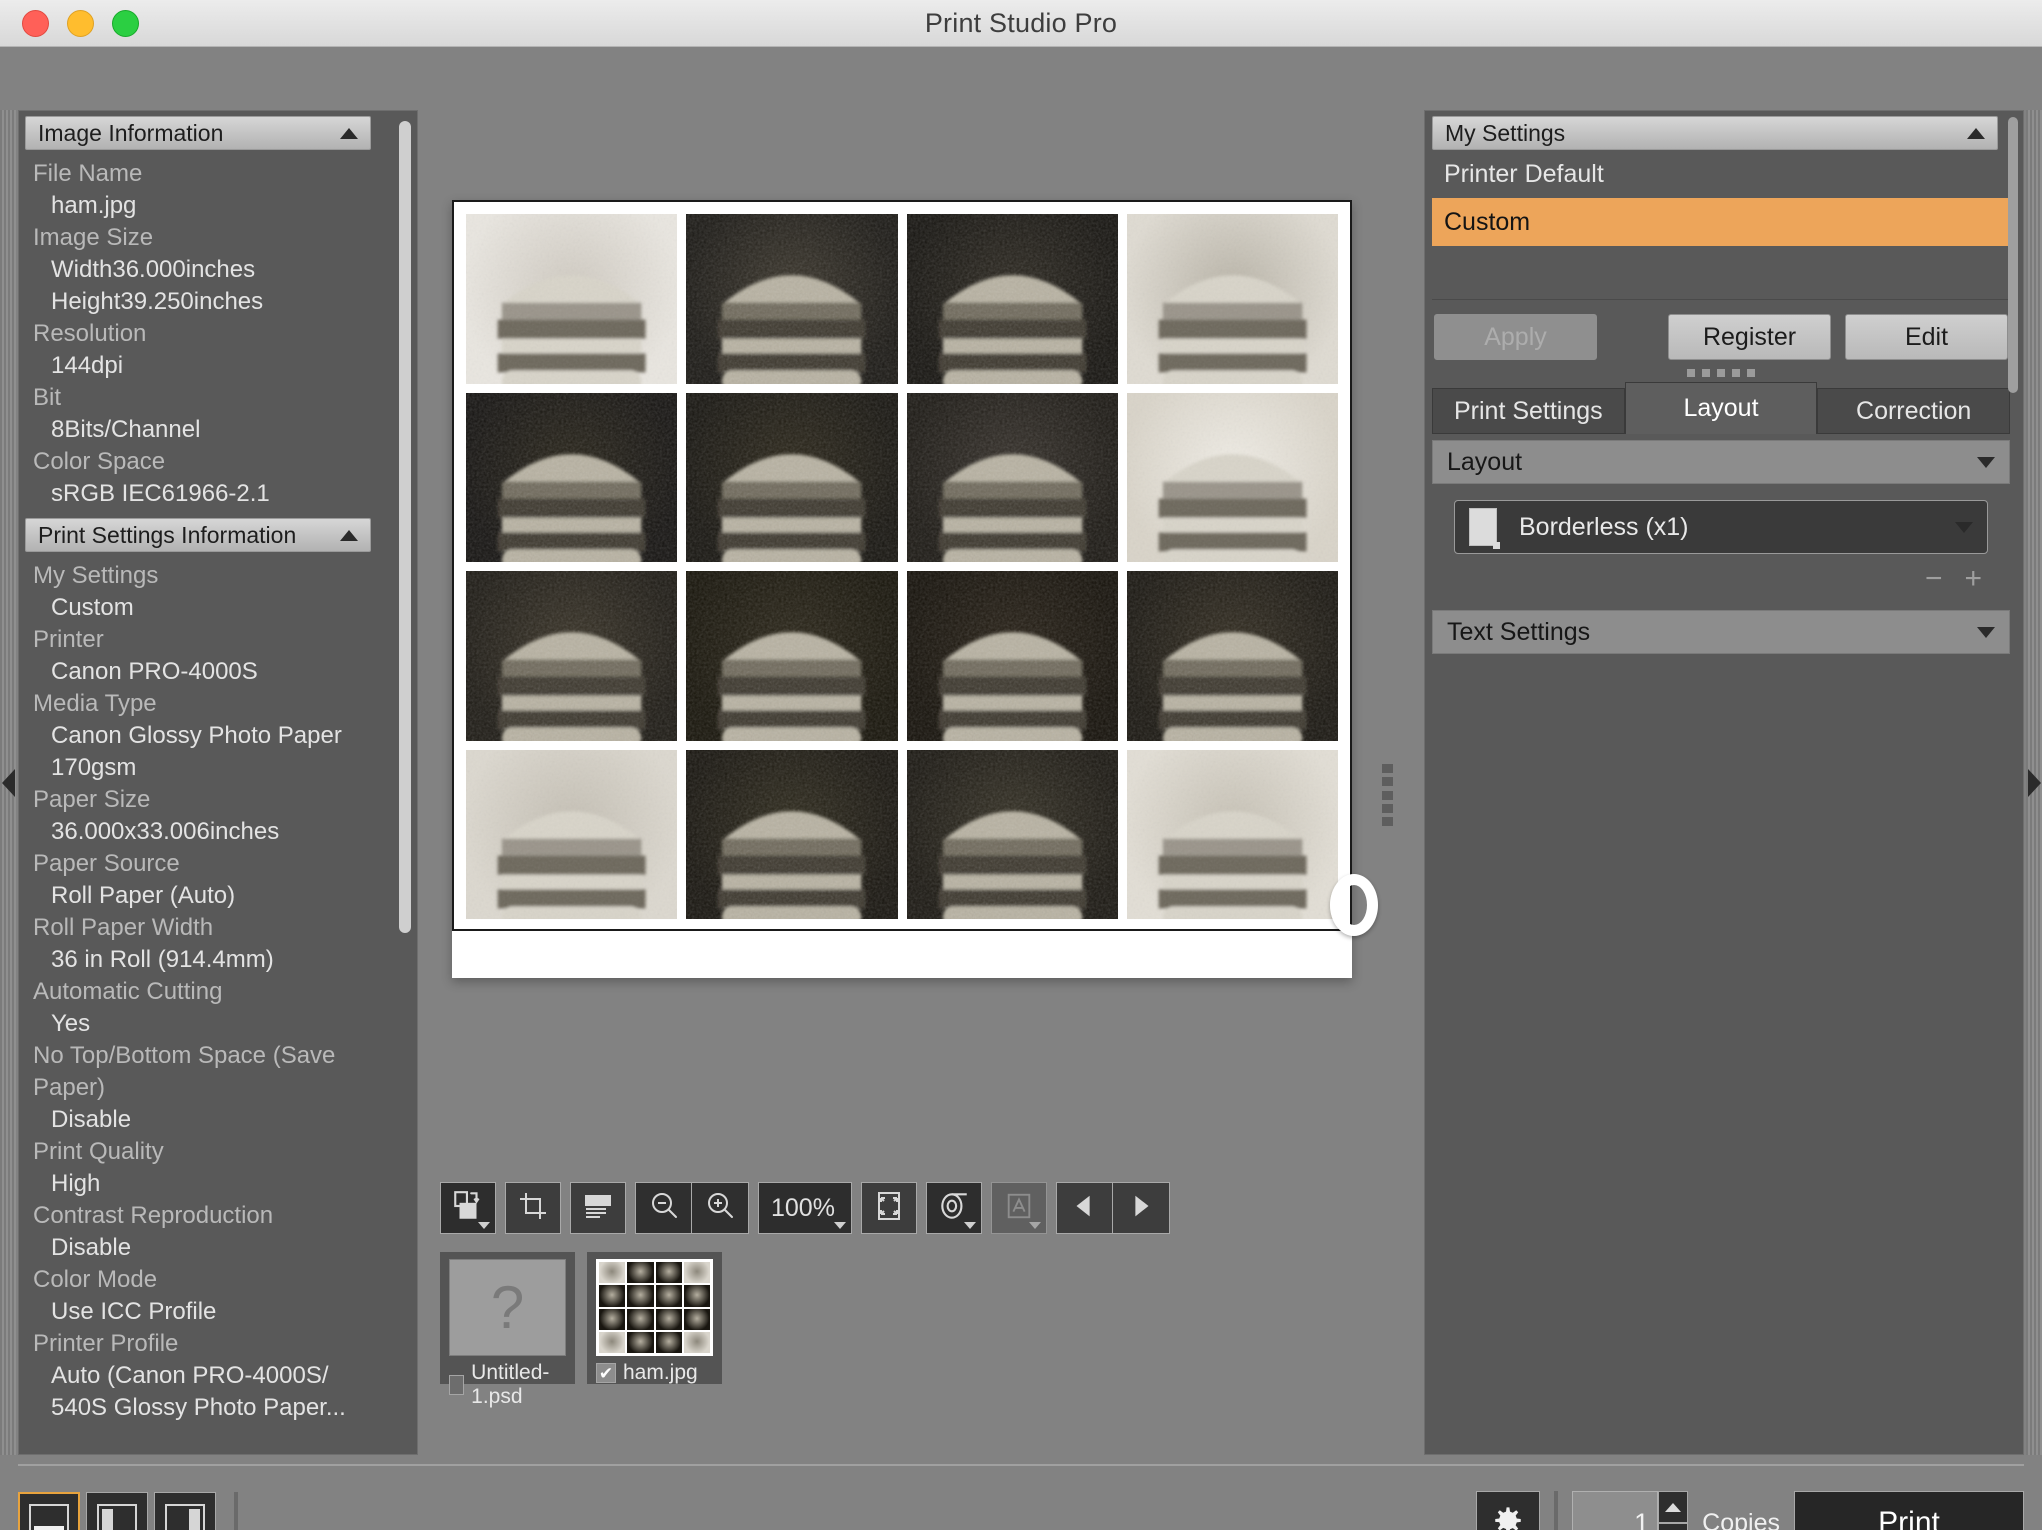  I want to click on caret-down-icon, so click(1986, 462).